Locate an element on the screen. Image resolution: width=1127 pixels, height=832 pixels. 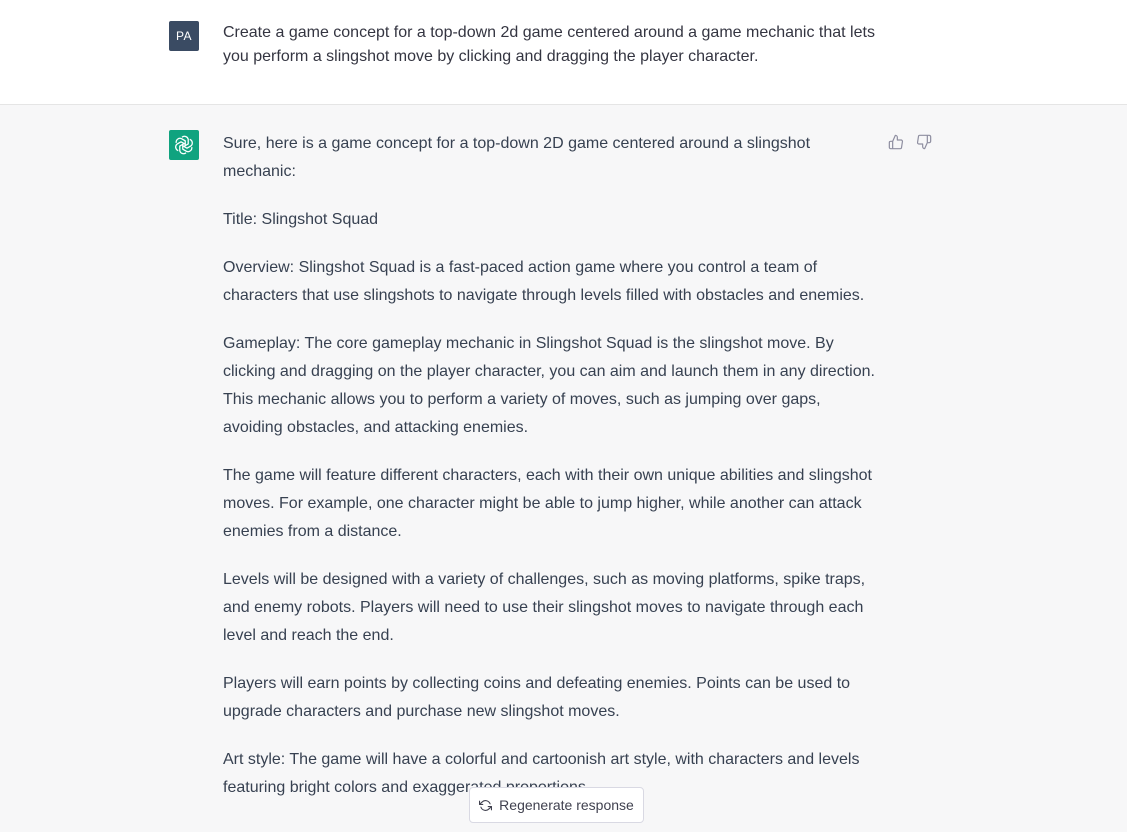
thumbs-down-icon is located at coordinates (924, 142).